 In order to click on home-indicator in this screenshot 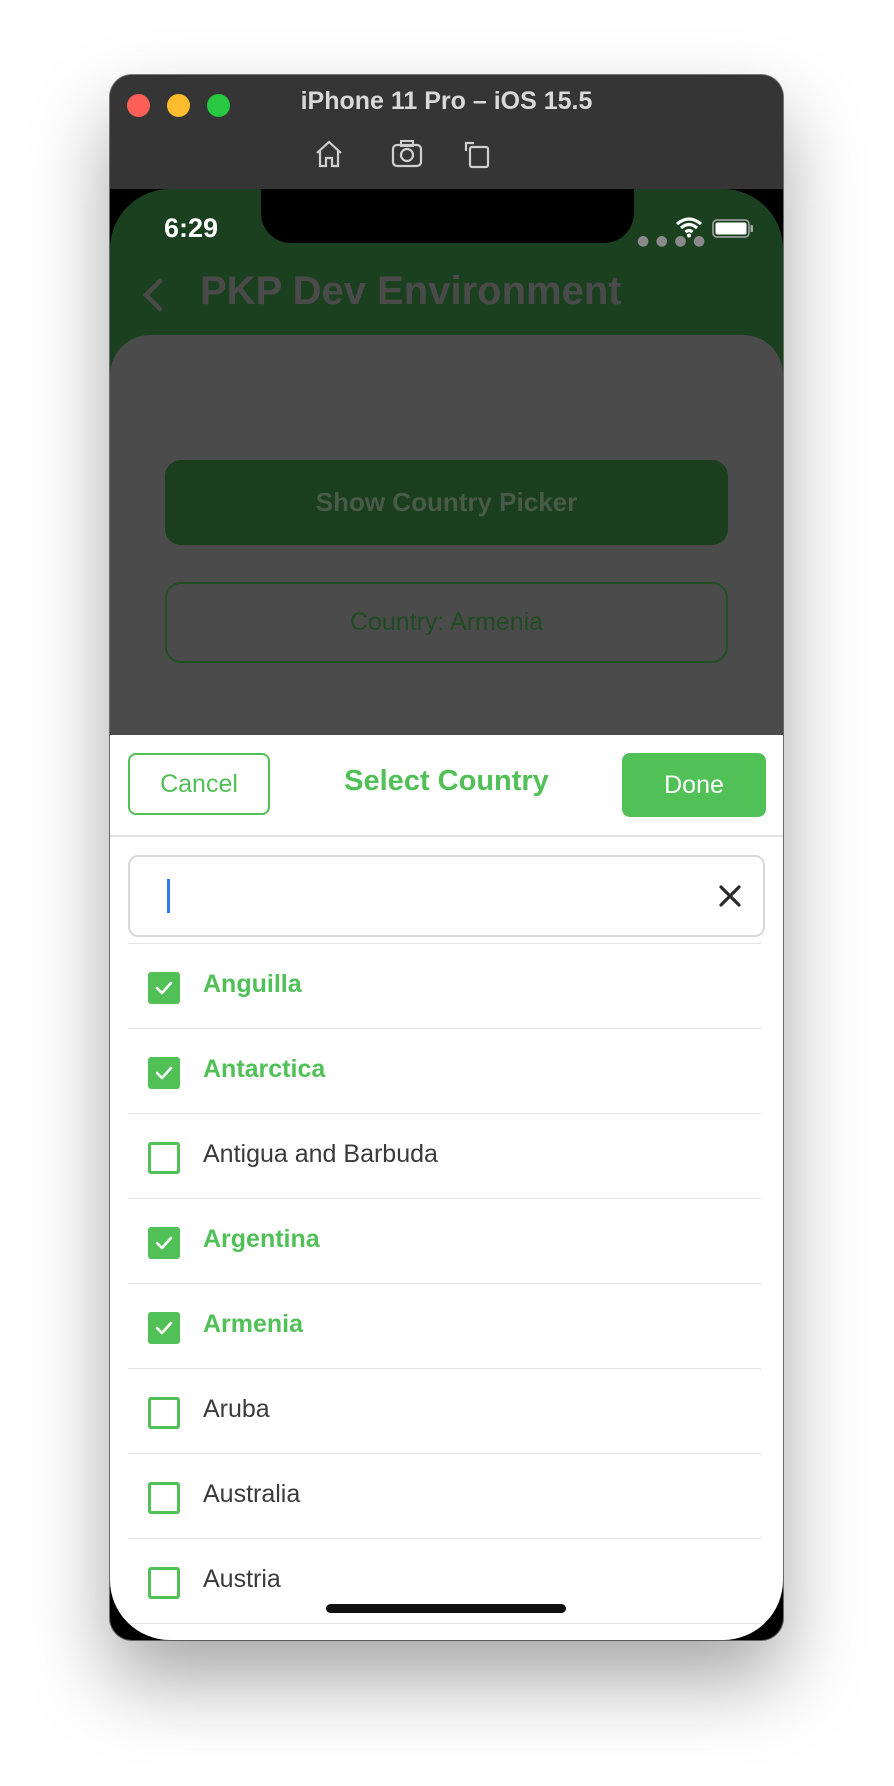, I will do `click(446, 1608)`.